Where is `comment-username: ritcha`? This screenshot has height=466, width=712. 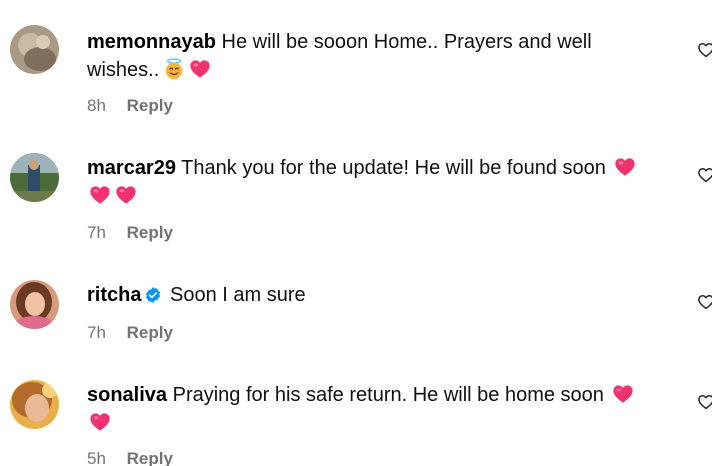 comment-username: ritcha is located at coordinates (114, 295).